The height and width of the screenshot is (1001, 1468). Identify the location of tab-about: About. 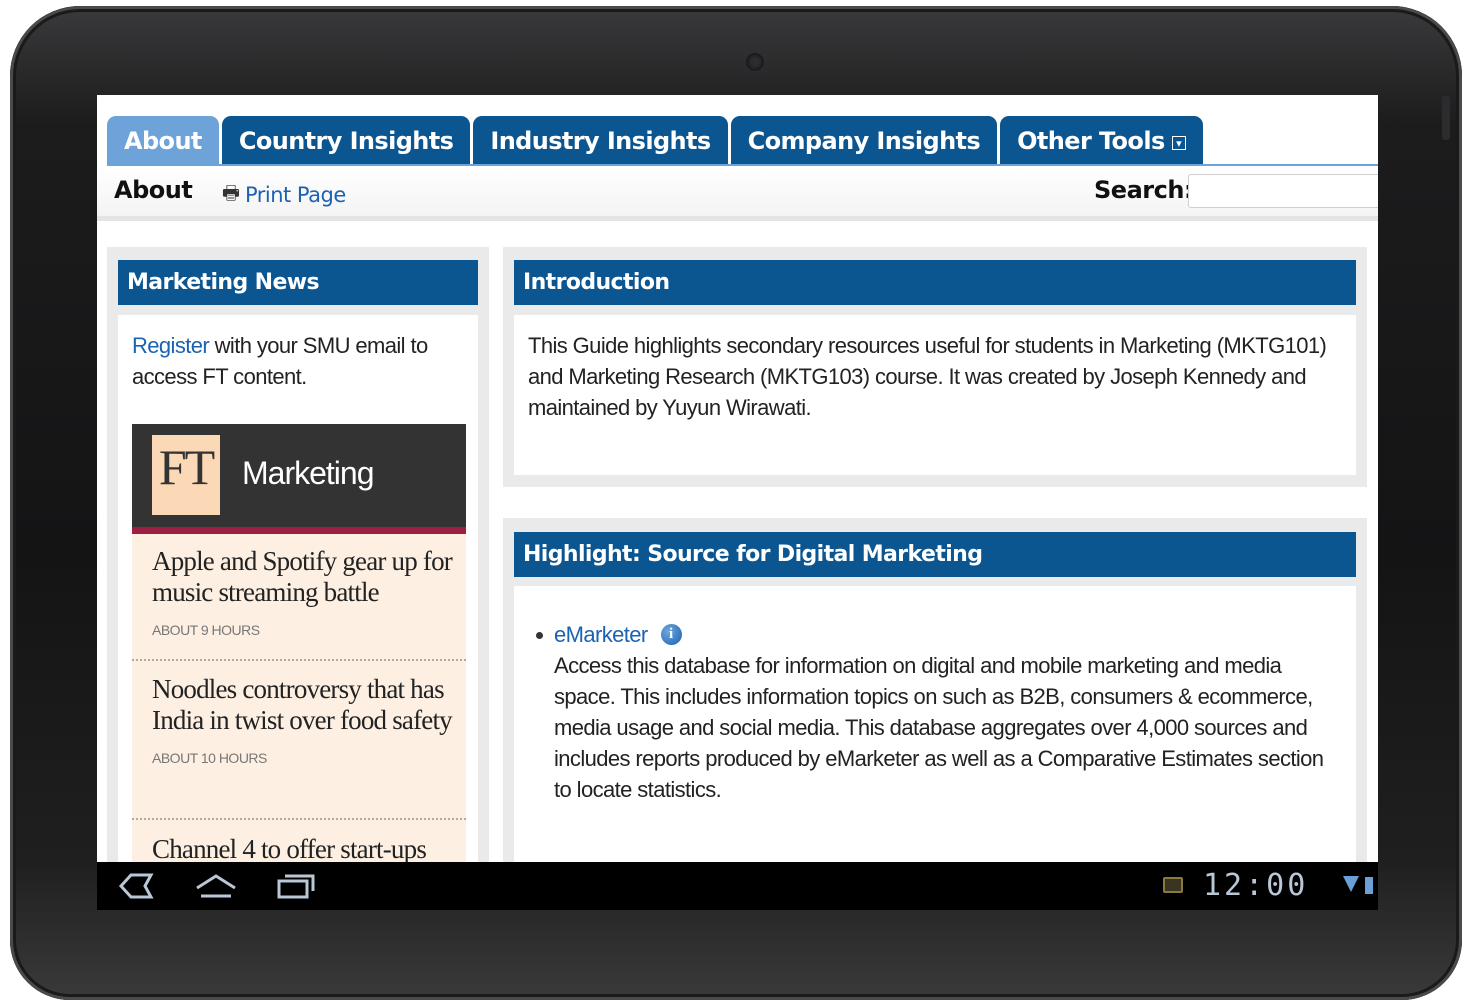
(163, 140).